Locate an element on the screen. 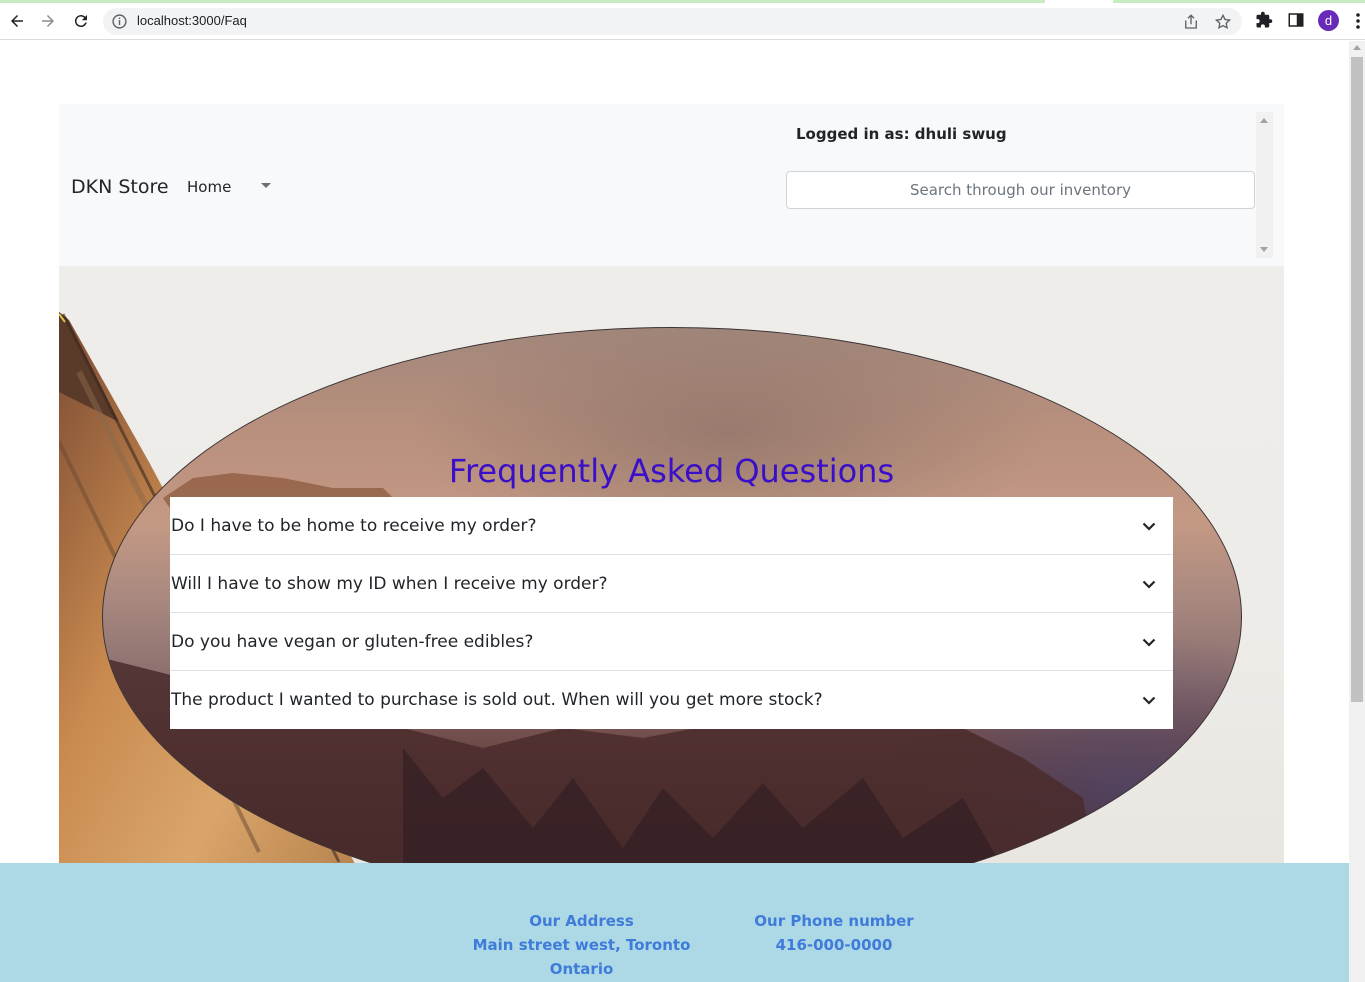 Image resolution: width=1365 pixels, height=982 pixels. url-text: localhost:3000/Faq is located at coordinates (192, 20).